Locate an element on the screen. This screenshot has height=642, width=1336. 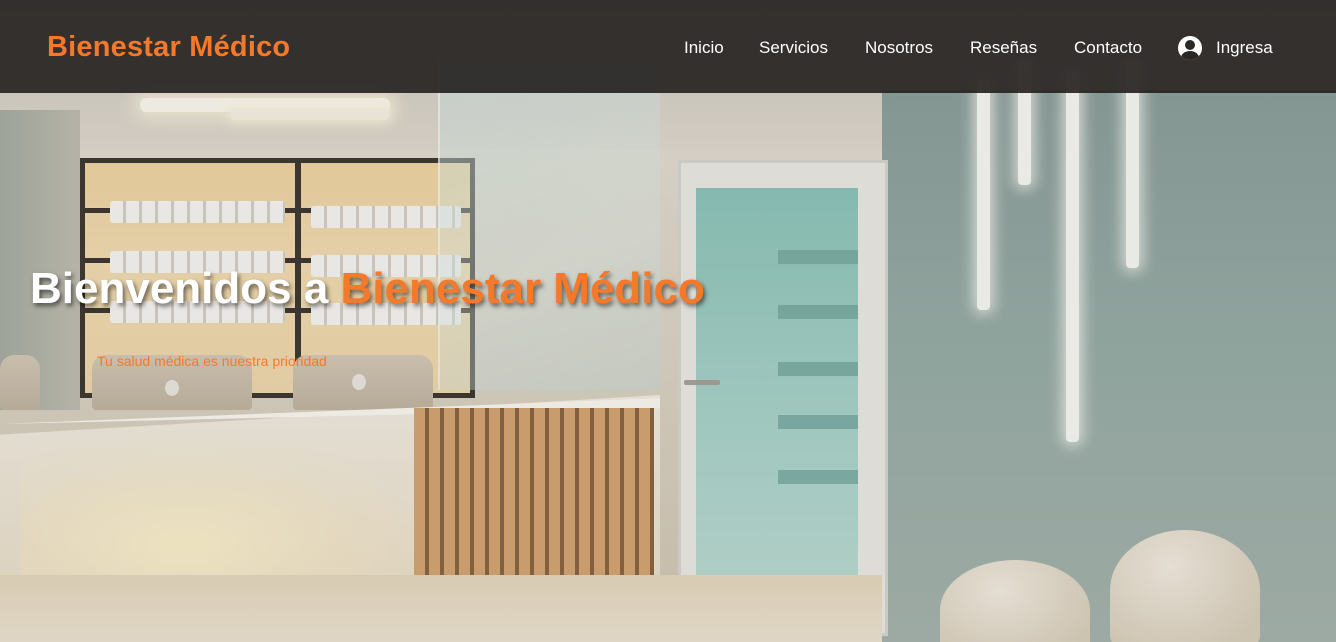
nav-link-inicio: Inicio is located at coordinates (704, 48).